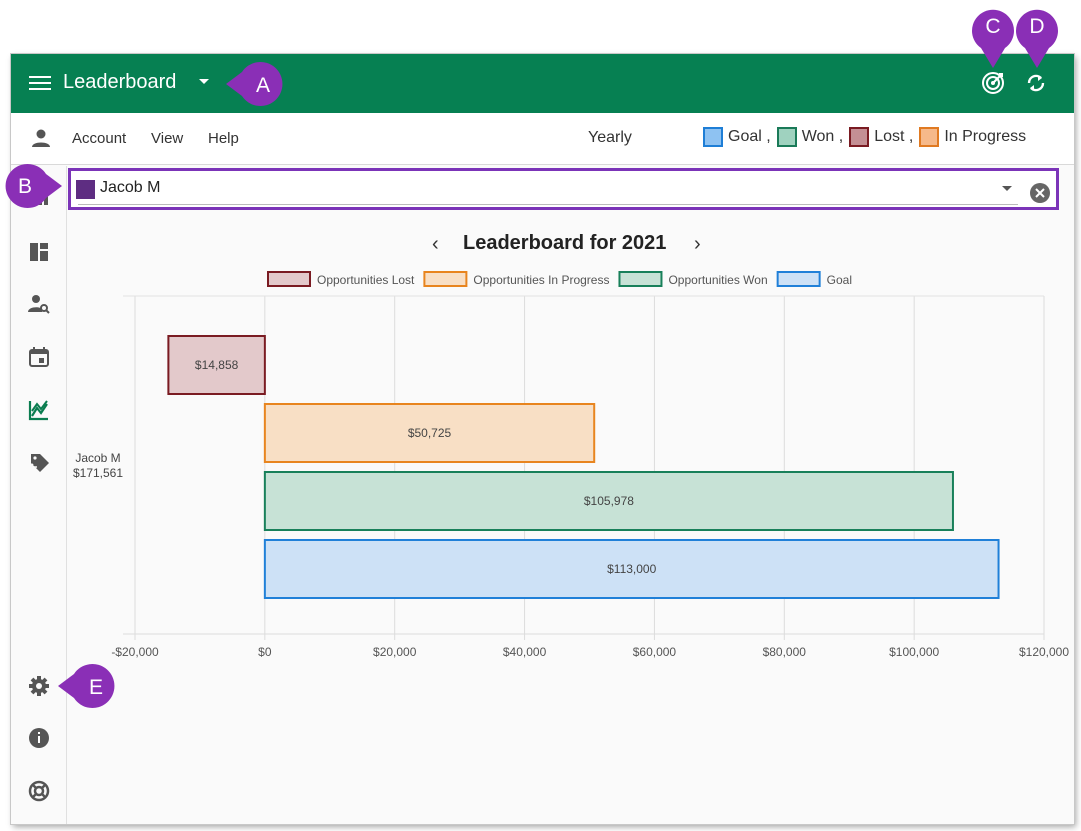 The width and height of the screenshot is (1081, 831). I want to click on board-icon, so click(39, 252).